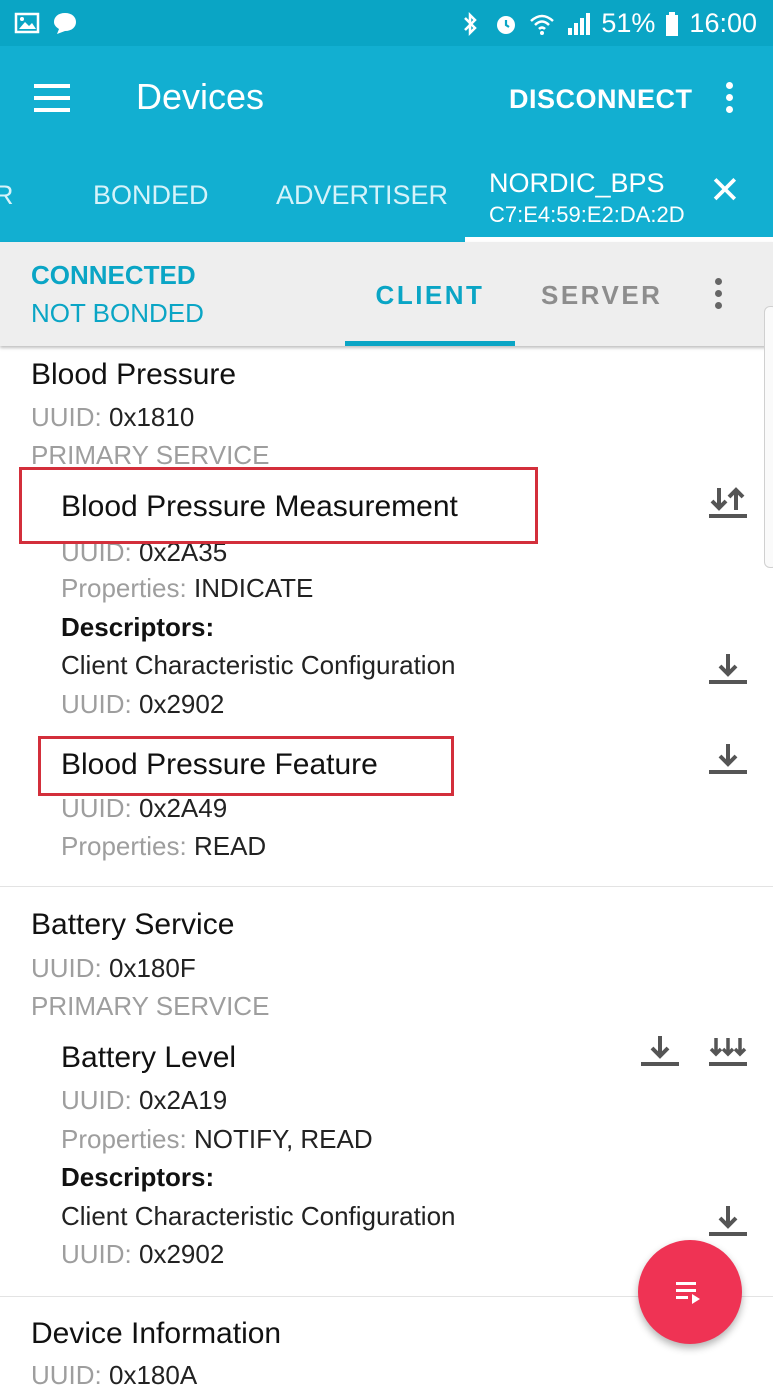  I want to click on connection-bar: CONNECTED NOT BONDED CLIENT SERVER, so click(386, 294).